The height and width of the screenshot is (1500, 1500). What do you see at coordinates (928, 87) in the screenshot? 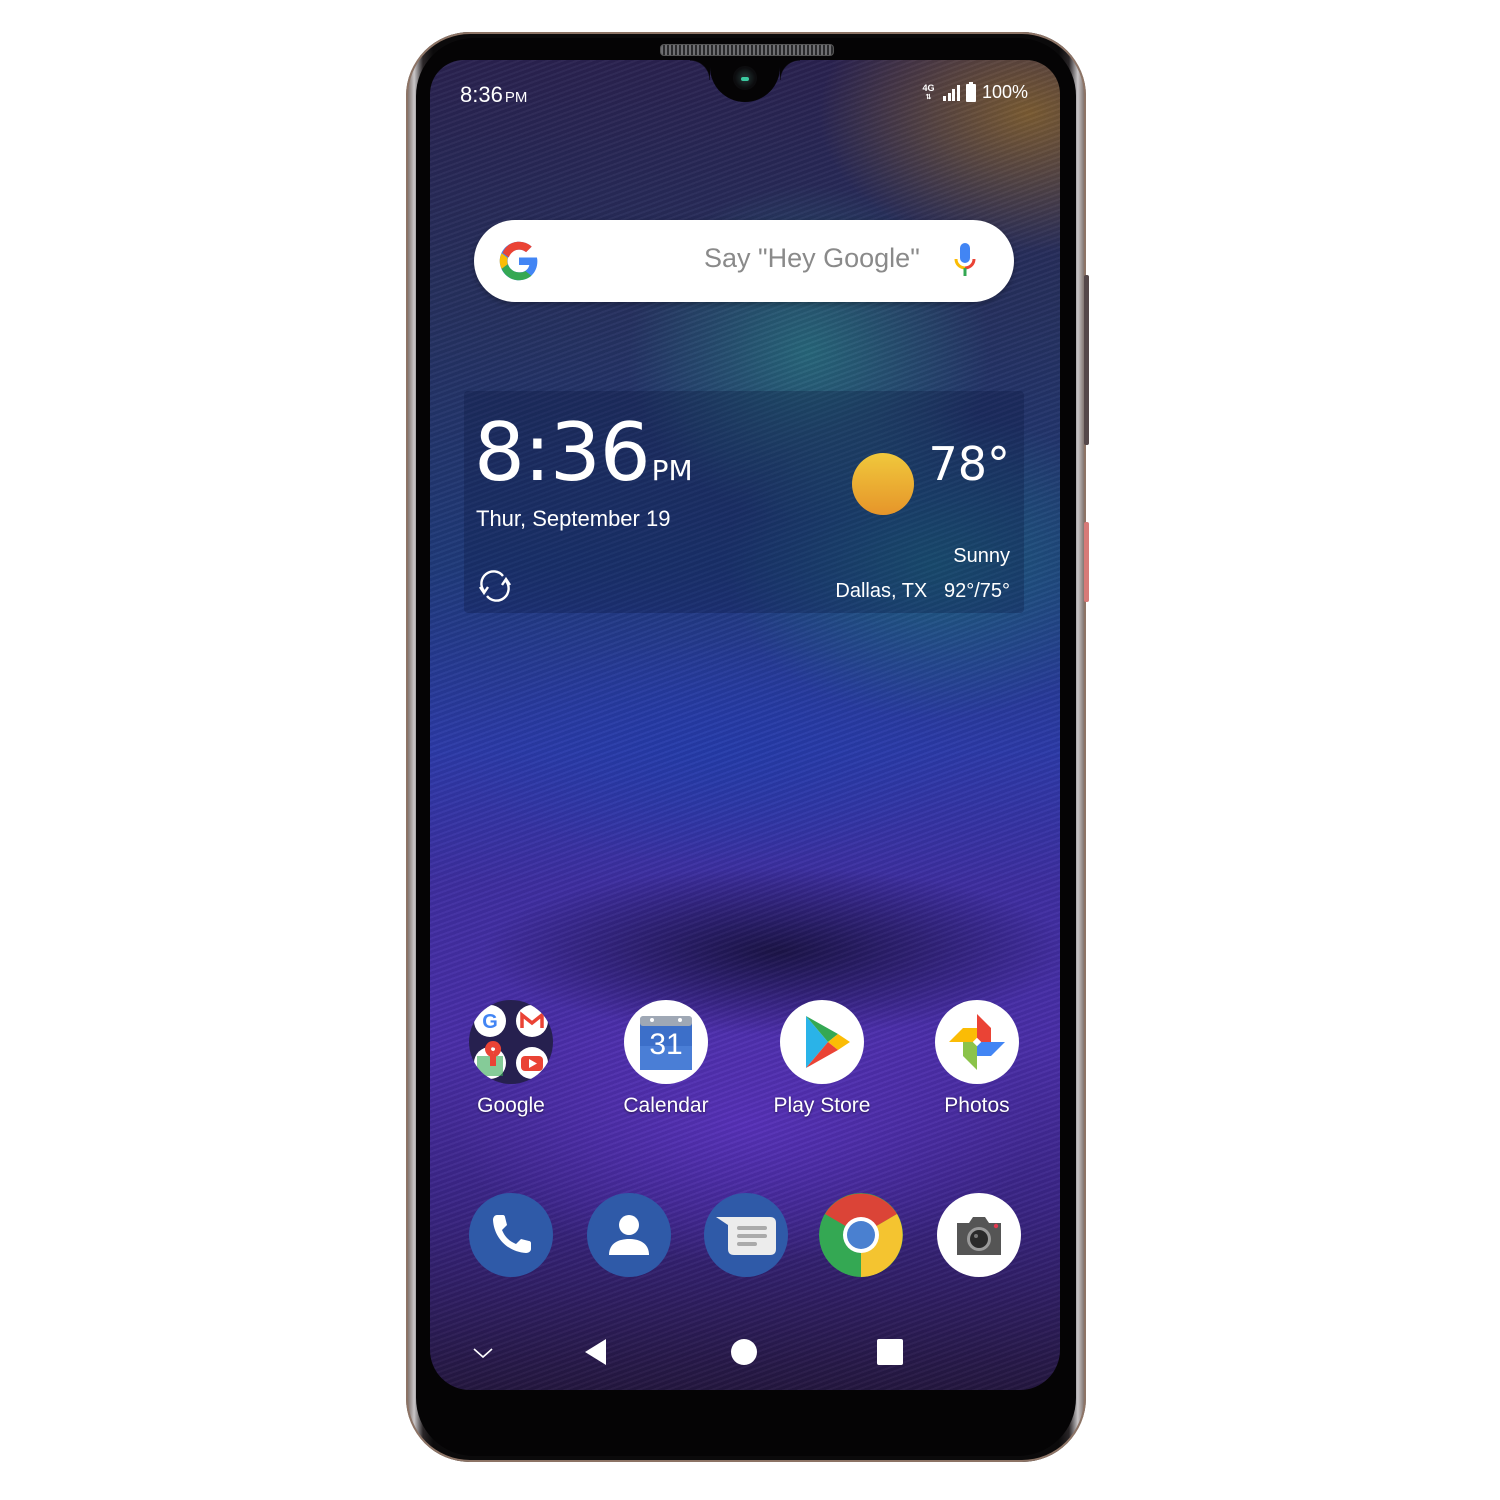
I see `network-label: 4G` at bounding box center [928, 87].